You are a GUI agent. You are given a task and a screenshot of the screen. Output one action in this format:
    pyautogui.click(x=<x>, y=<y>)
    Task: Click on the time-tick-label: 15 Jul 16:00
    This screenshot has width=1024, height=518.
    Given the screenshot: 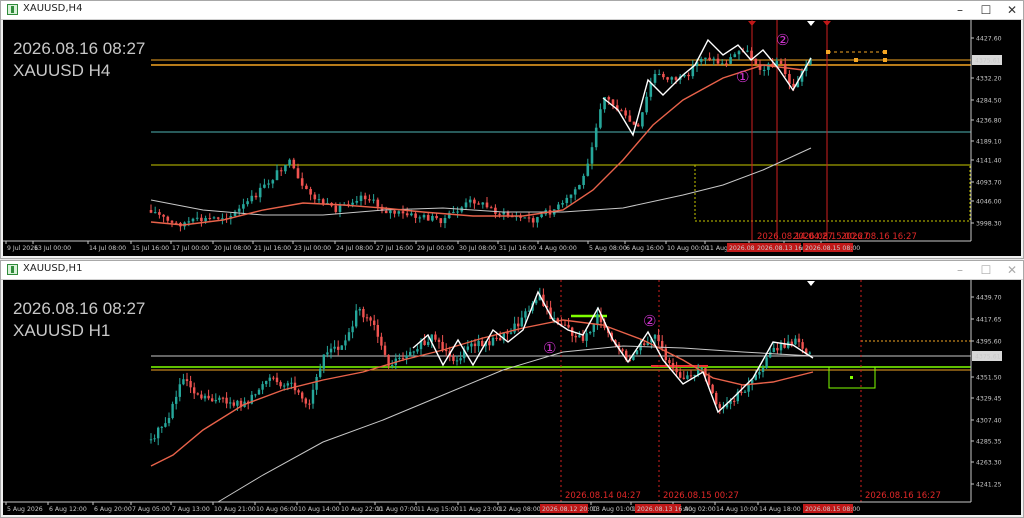 What is the action you would take?
    pyautogui.click(x=150, y=248)
    